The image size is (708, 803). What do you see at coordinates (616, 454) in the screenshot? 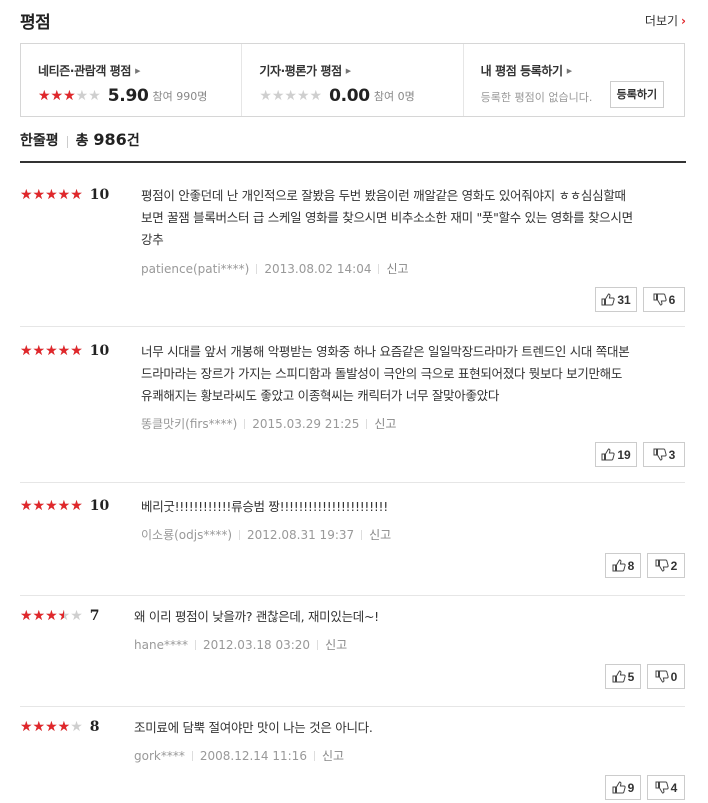
I see `like-button: 19` at bounding box center [616, 454].